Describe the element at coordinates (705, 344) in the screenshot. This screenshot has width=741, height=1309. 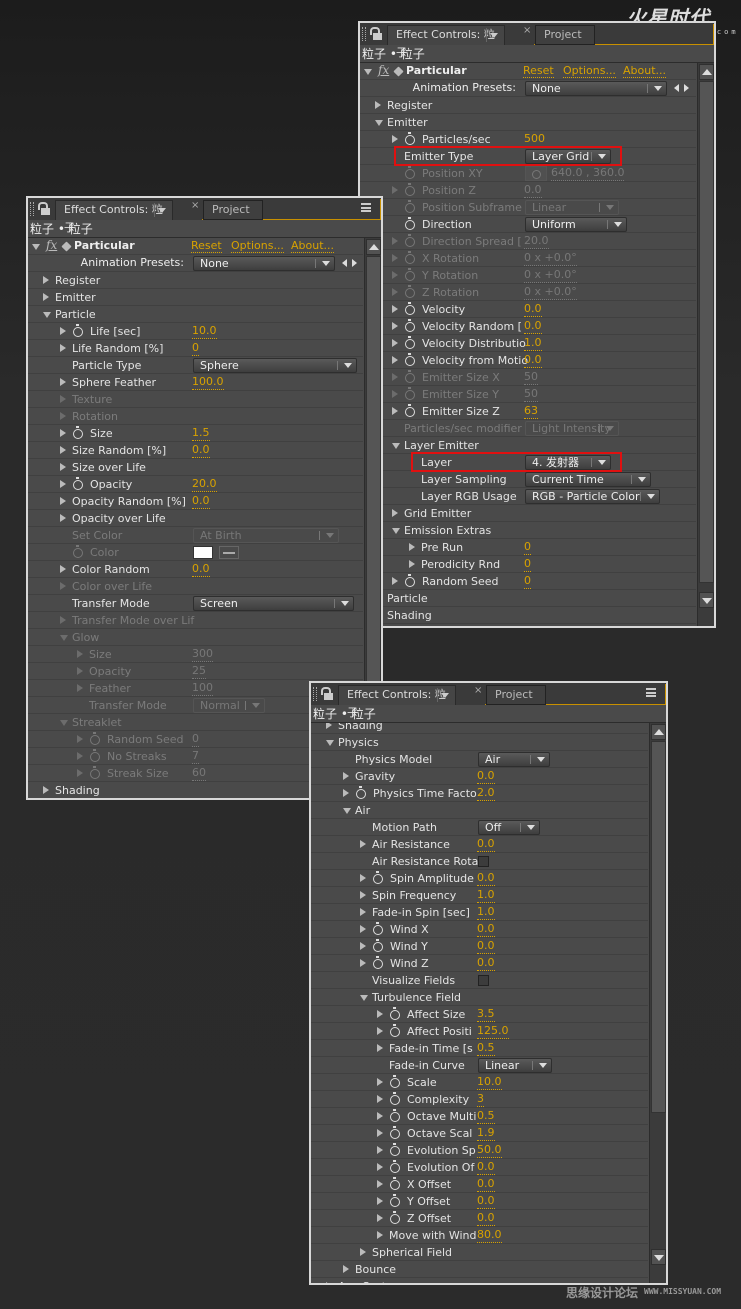
I see `vertical-scrollbar` at that location.